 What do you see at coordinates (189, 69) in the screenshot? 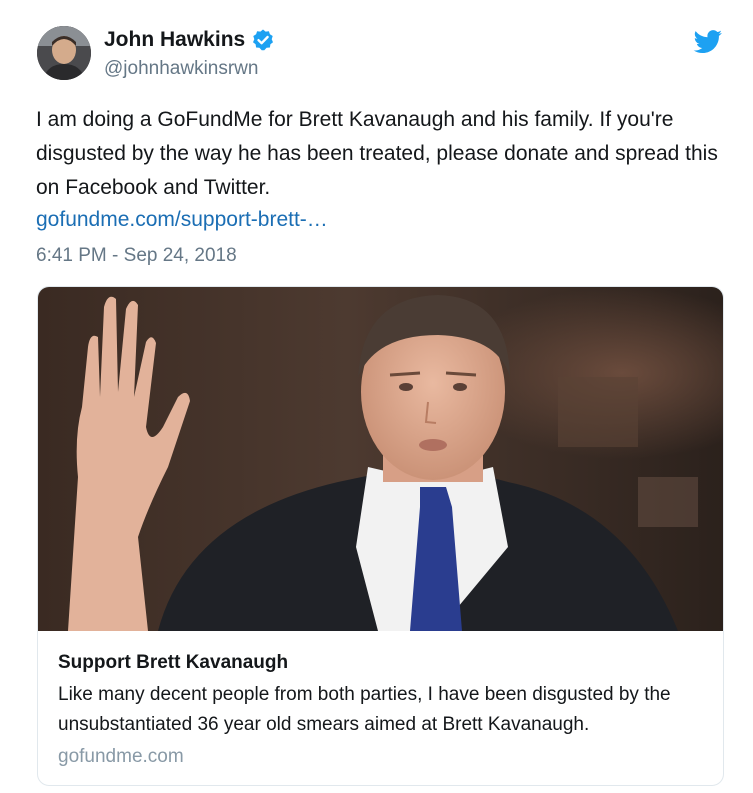
I see `user-handle: @johnhawkinsrwn` at bounding box center [189, 69].